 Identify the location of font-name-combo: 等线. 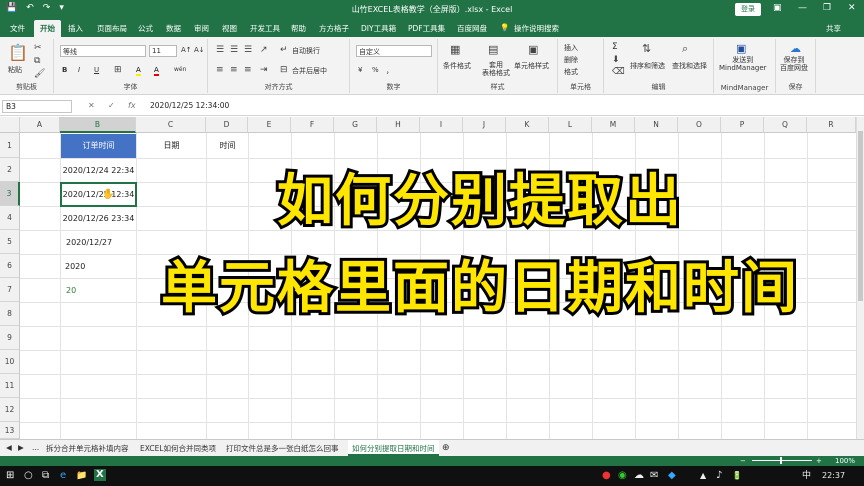
(103, 51).